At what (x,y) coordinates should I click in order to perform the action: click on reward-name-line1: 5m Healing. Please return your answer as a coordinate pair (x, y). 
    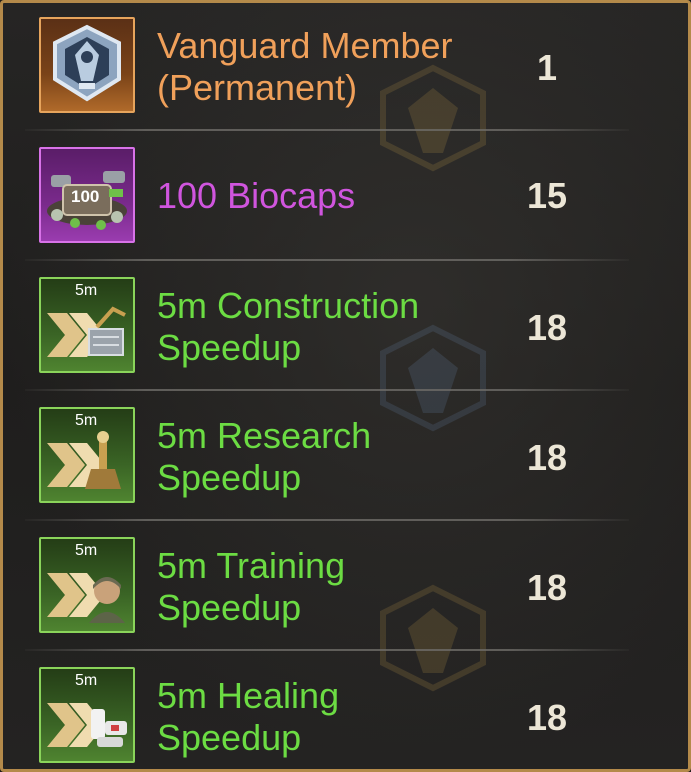
    Looking at the image, I should click on (248, 695).